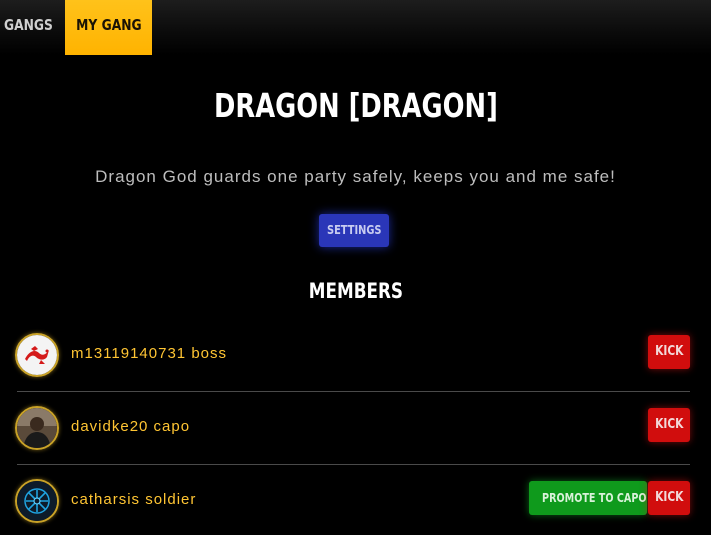 The height and width of the screenshot is (535, 711). Describe the element at coordinates (594, 498) in the screenshot. I see `promote-button-label: PROMOTE TO CAPO` at that location.